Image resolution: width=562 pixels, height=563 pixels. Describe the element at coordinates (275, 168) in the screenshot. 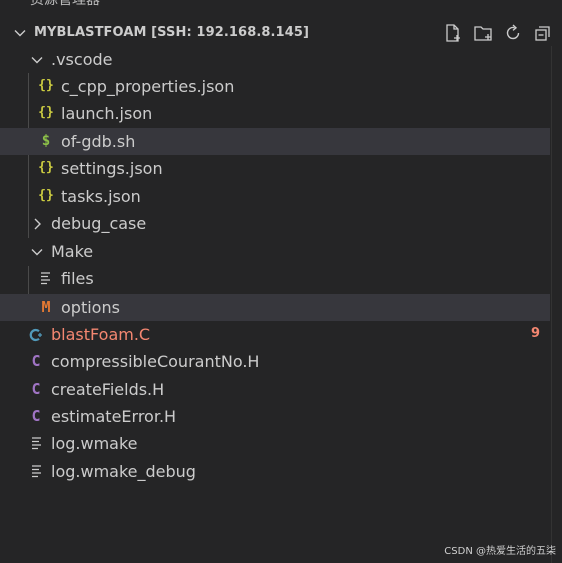

I see `file-settings-json: {} settings.json` at that location.